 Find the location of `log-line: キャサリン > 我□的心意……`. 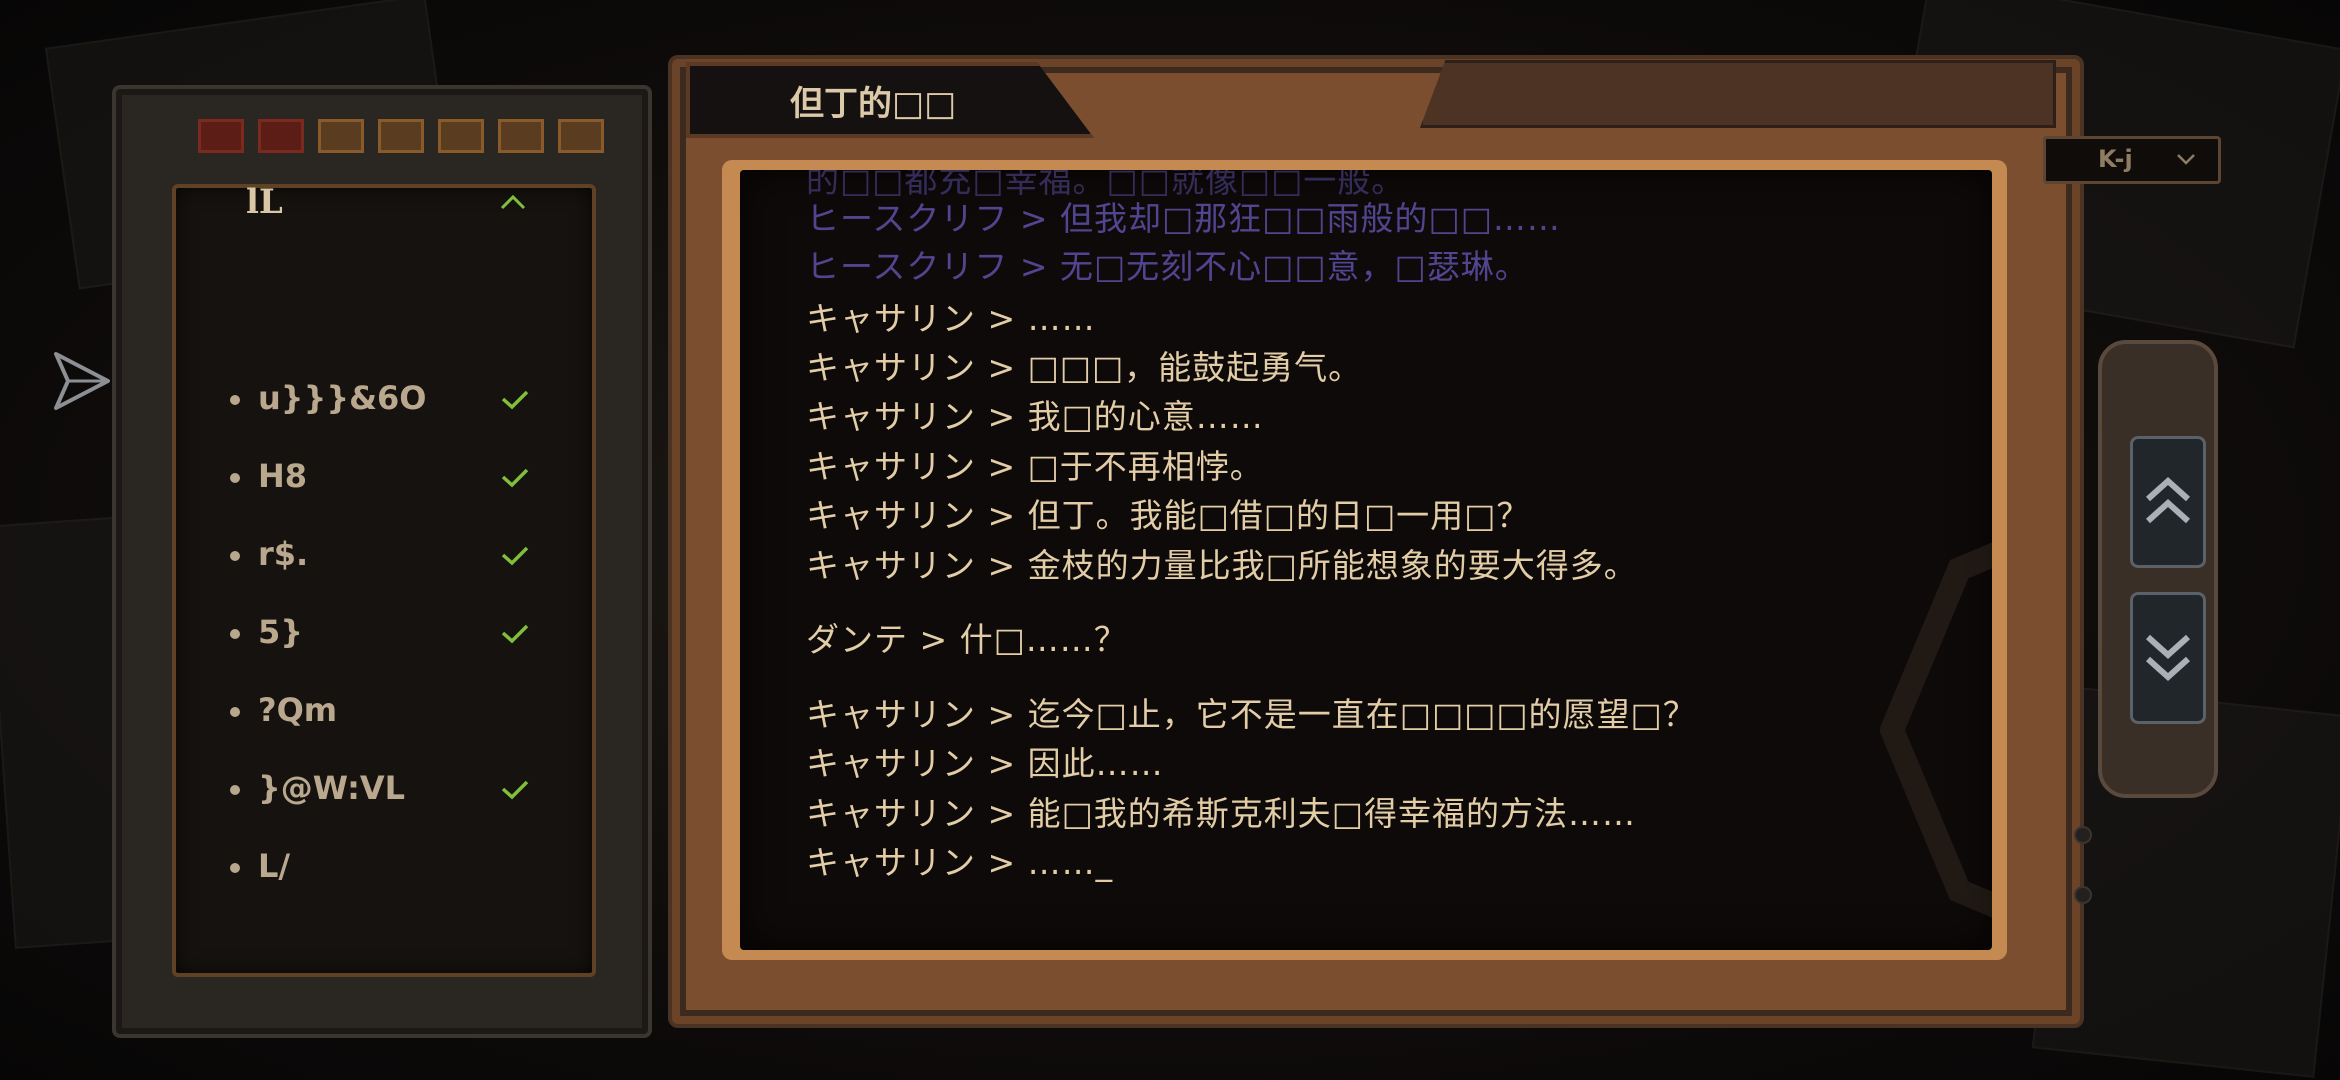

log-line: キャサリン > 我□的心意…… is located at coordinates (1035, 416).